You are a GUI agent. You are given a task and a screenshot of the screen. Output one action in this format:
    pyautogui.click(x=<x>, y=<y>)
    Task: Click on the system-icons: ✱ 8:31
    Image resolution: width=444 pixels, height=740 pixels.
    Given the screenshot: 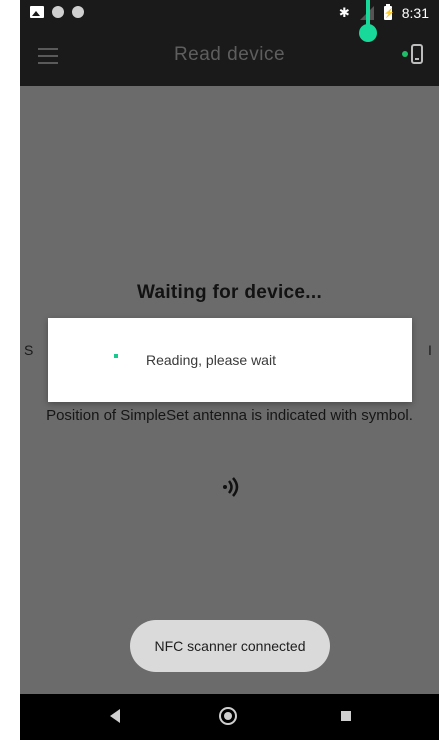 What is the action you would take?
    pyautogui.click(x=383, y=12)
    